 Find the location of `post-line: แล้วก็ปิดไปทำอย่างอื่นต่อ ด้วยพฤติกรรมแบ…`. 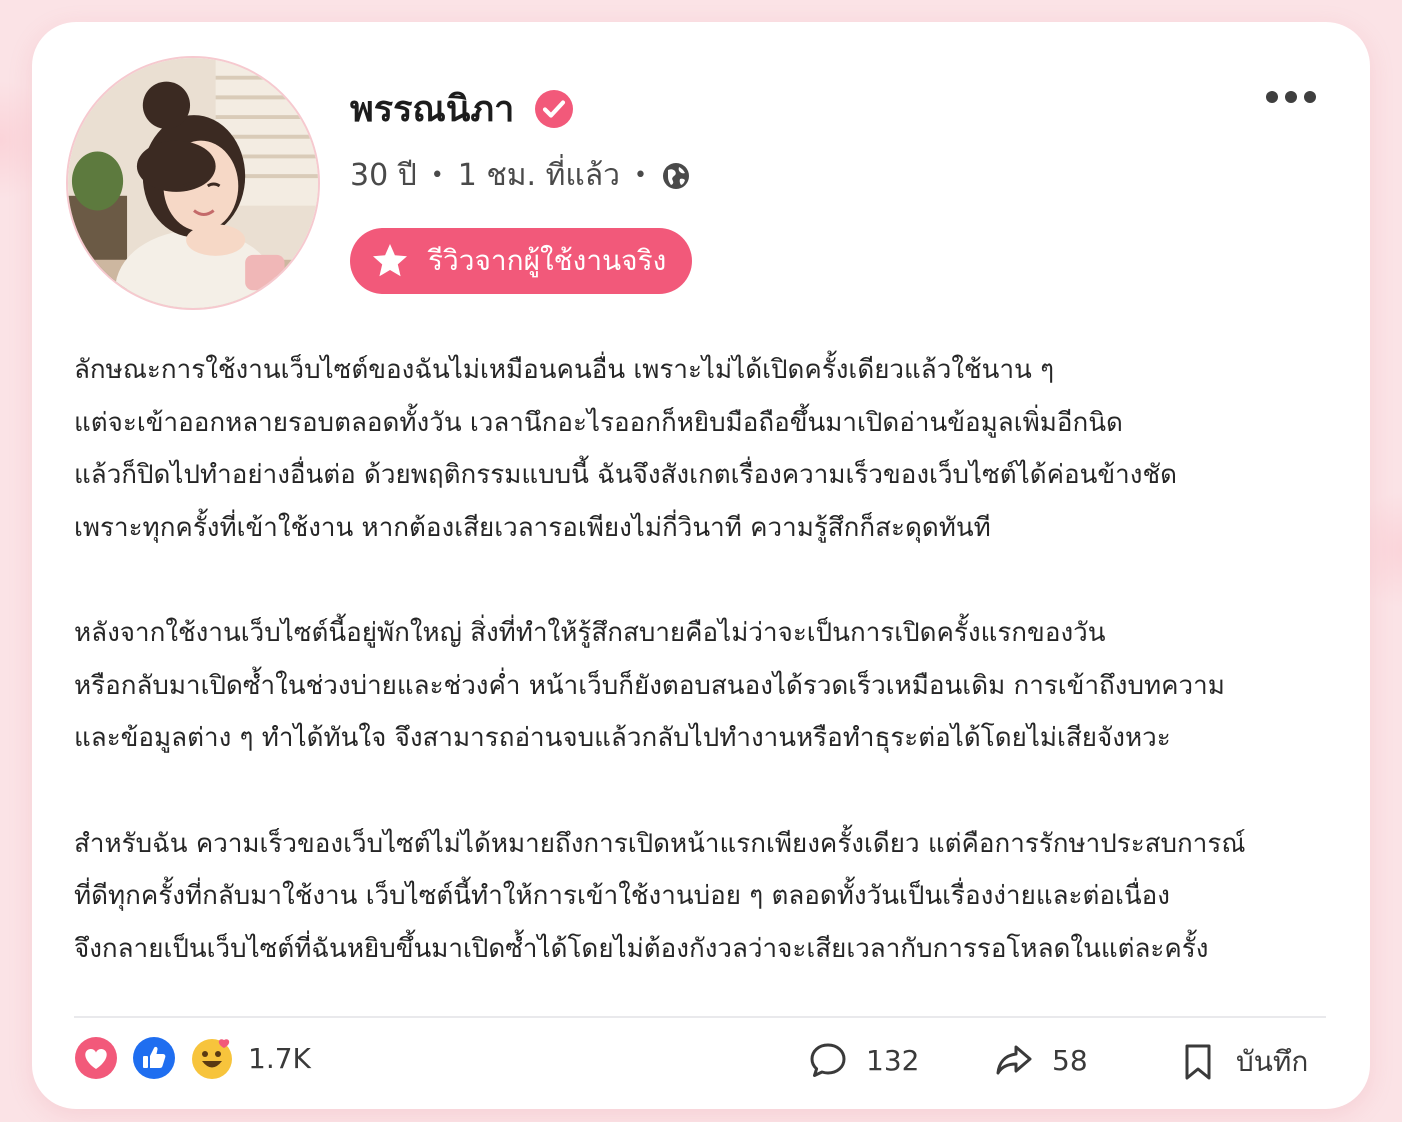

post-line: แล้วก็ปิดไปทำอย่างอื่นต่อ ด้วยพฤติกรรมแบ… is located at coordinates (625, 475).